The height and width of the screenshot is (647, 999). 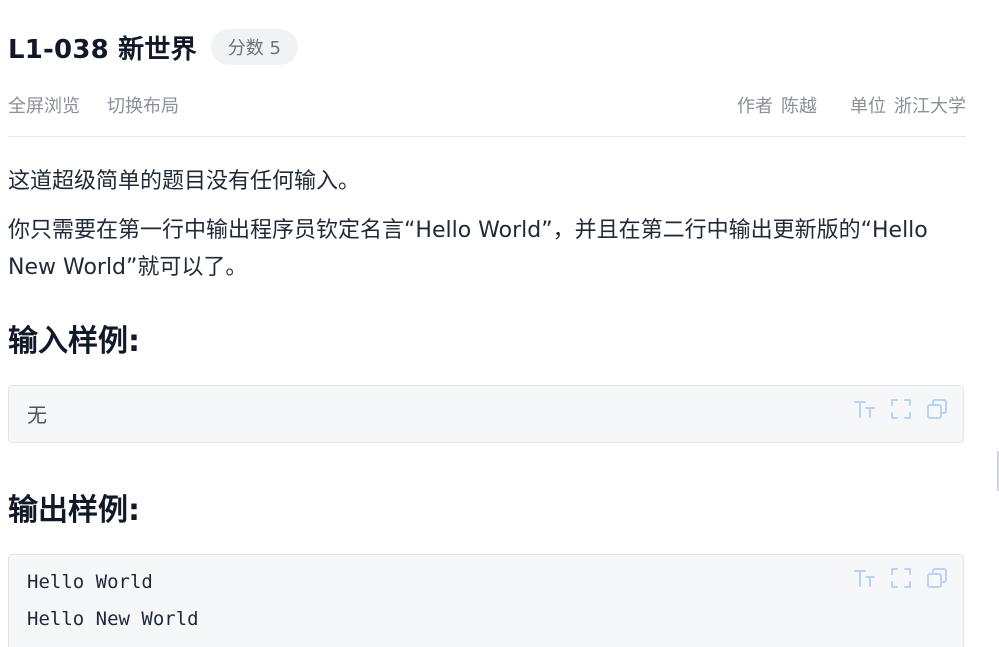 I want to click on toolbar: 全屏浏览 切换布局 作者 陈越 单位 浙江大学, so click(x=487, y=105).